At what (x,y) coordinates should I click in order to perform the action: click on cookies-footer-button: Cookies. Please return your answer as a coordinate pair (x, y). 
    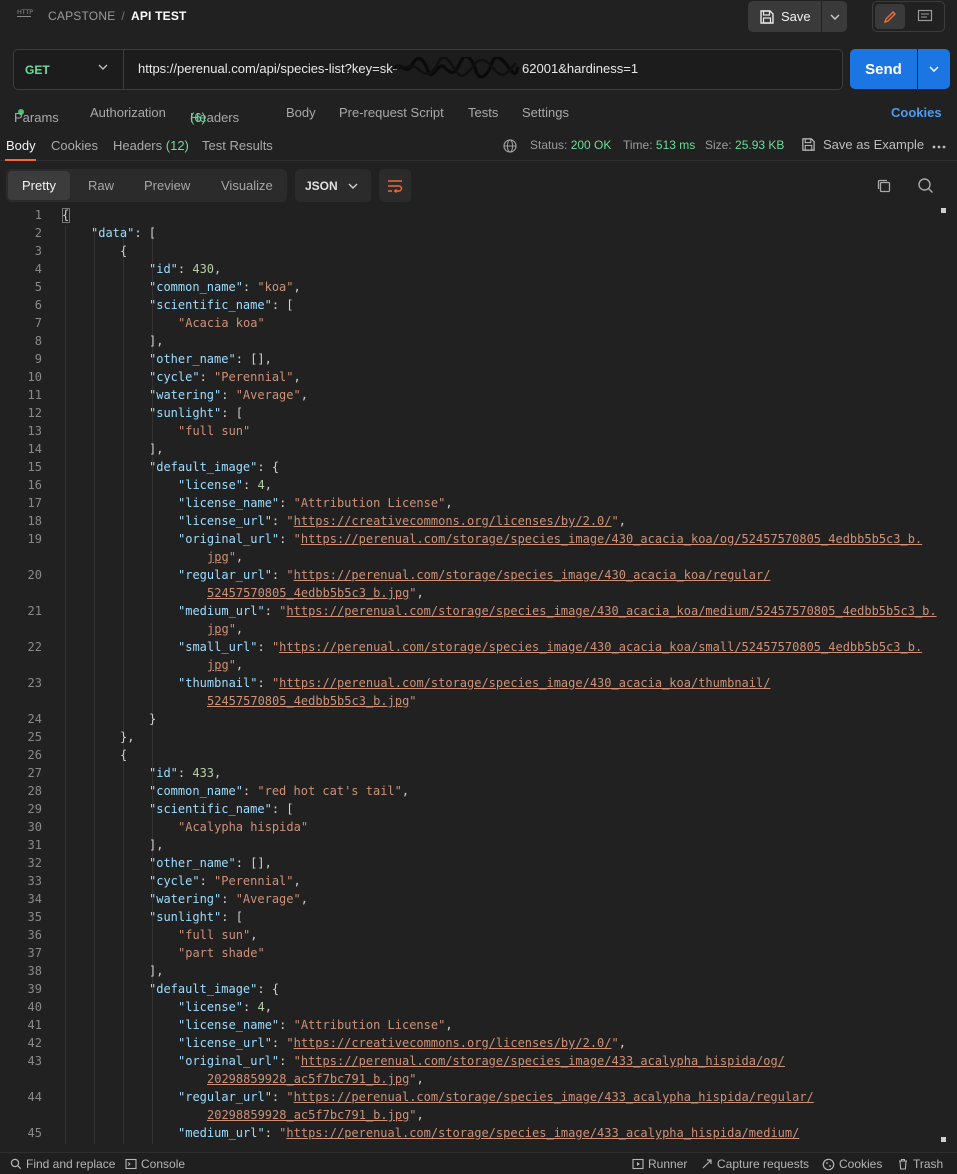
    Looking at the image, I should click on (852, 1164).